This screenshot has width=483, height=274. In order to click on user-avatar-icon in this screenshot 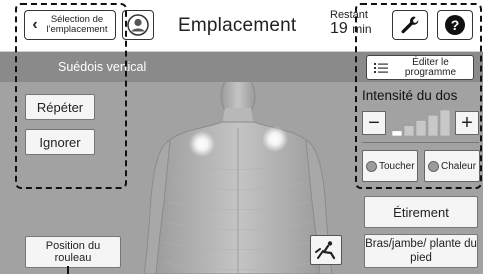, I will do `click(138, 25)`.